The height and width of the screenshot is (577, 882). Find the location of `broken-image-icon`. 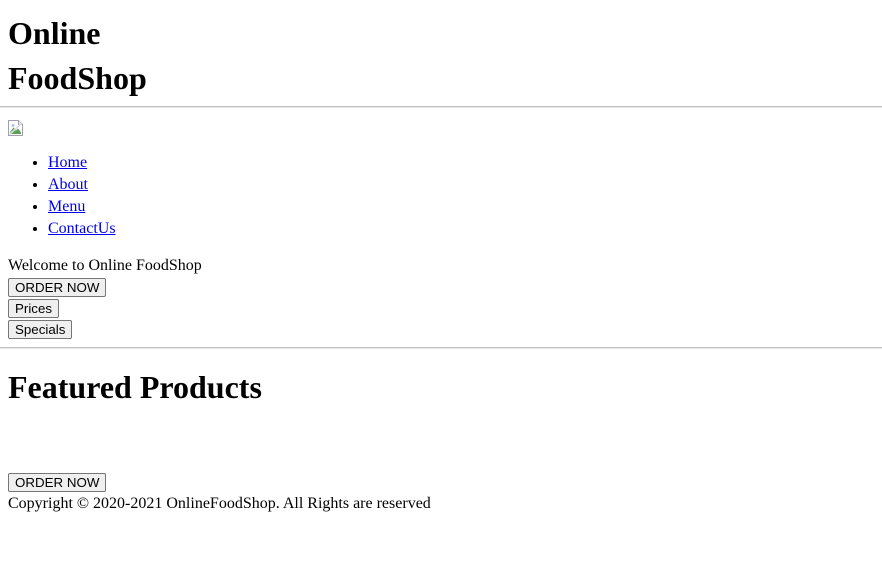

broken-image-icon is located at coordinates (16, 128).